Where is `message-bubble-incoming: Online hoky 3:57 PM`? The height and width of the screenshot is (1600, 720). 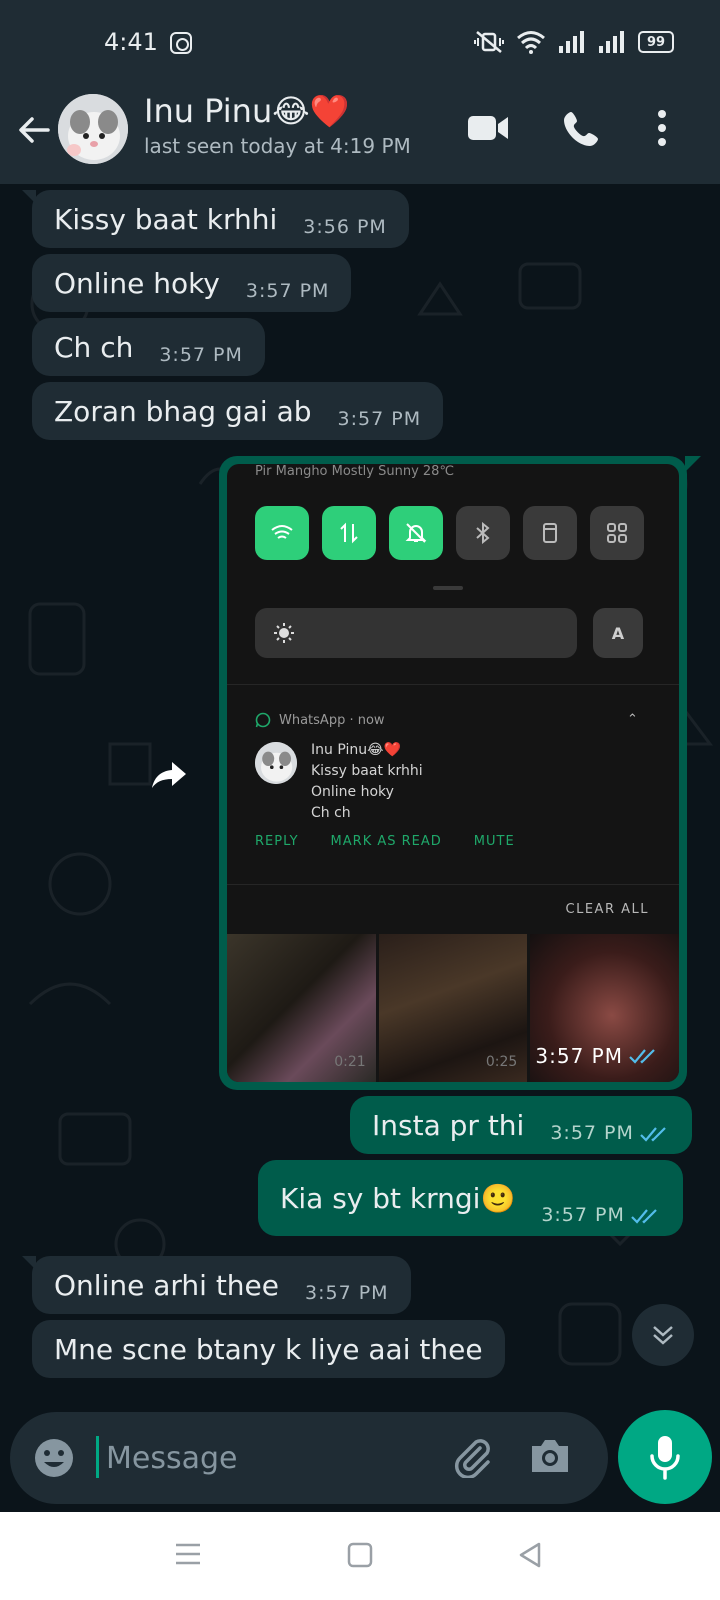
message-bubble-incoming: Online hoky 3:57 PM is located at coordinates (192, 283).